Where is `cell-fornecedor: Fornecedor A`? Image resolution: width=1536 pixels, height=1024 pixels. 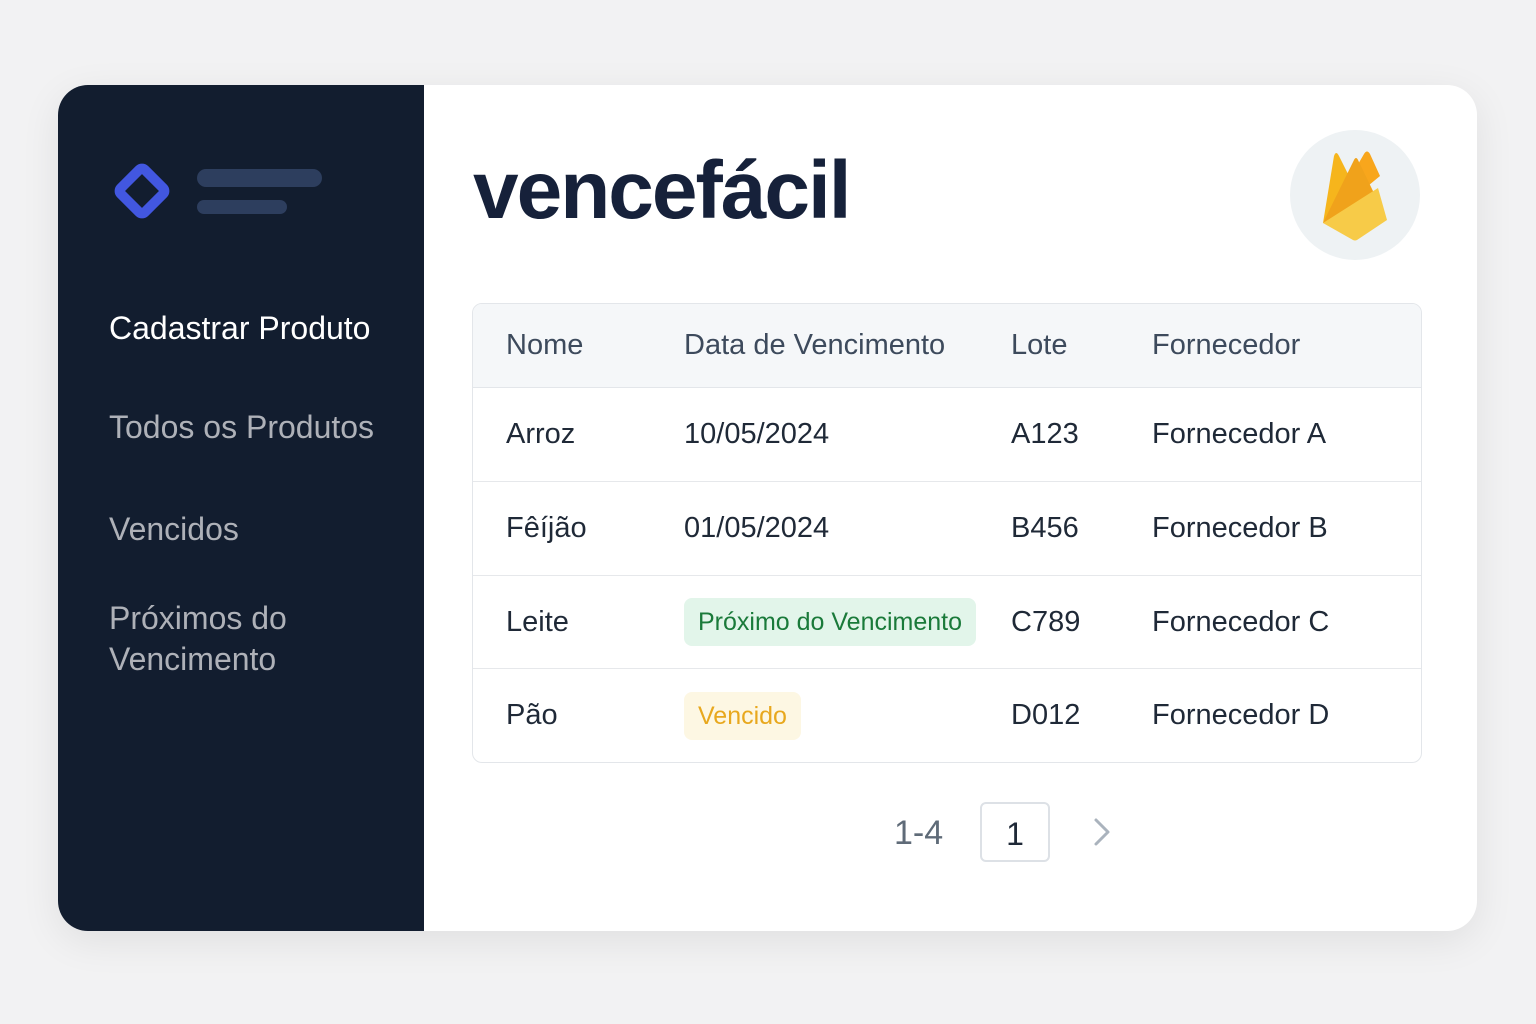
cell-fornecedor: Fornecedor A is located at coordinates (1239, 434).